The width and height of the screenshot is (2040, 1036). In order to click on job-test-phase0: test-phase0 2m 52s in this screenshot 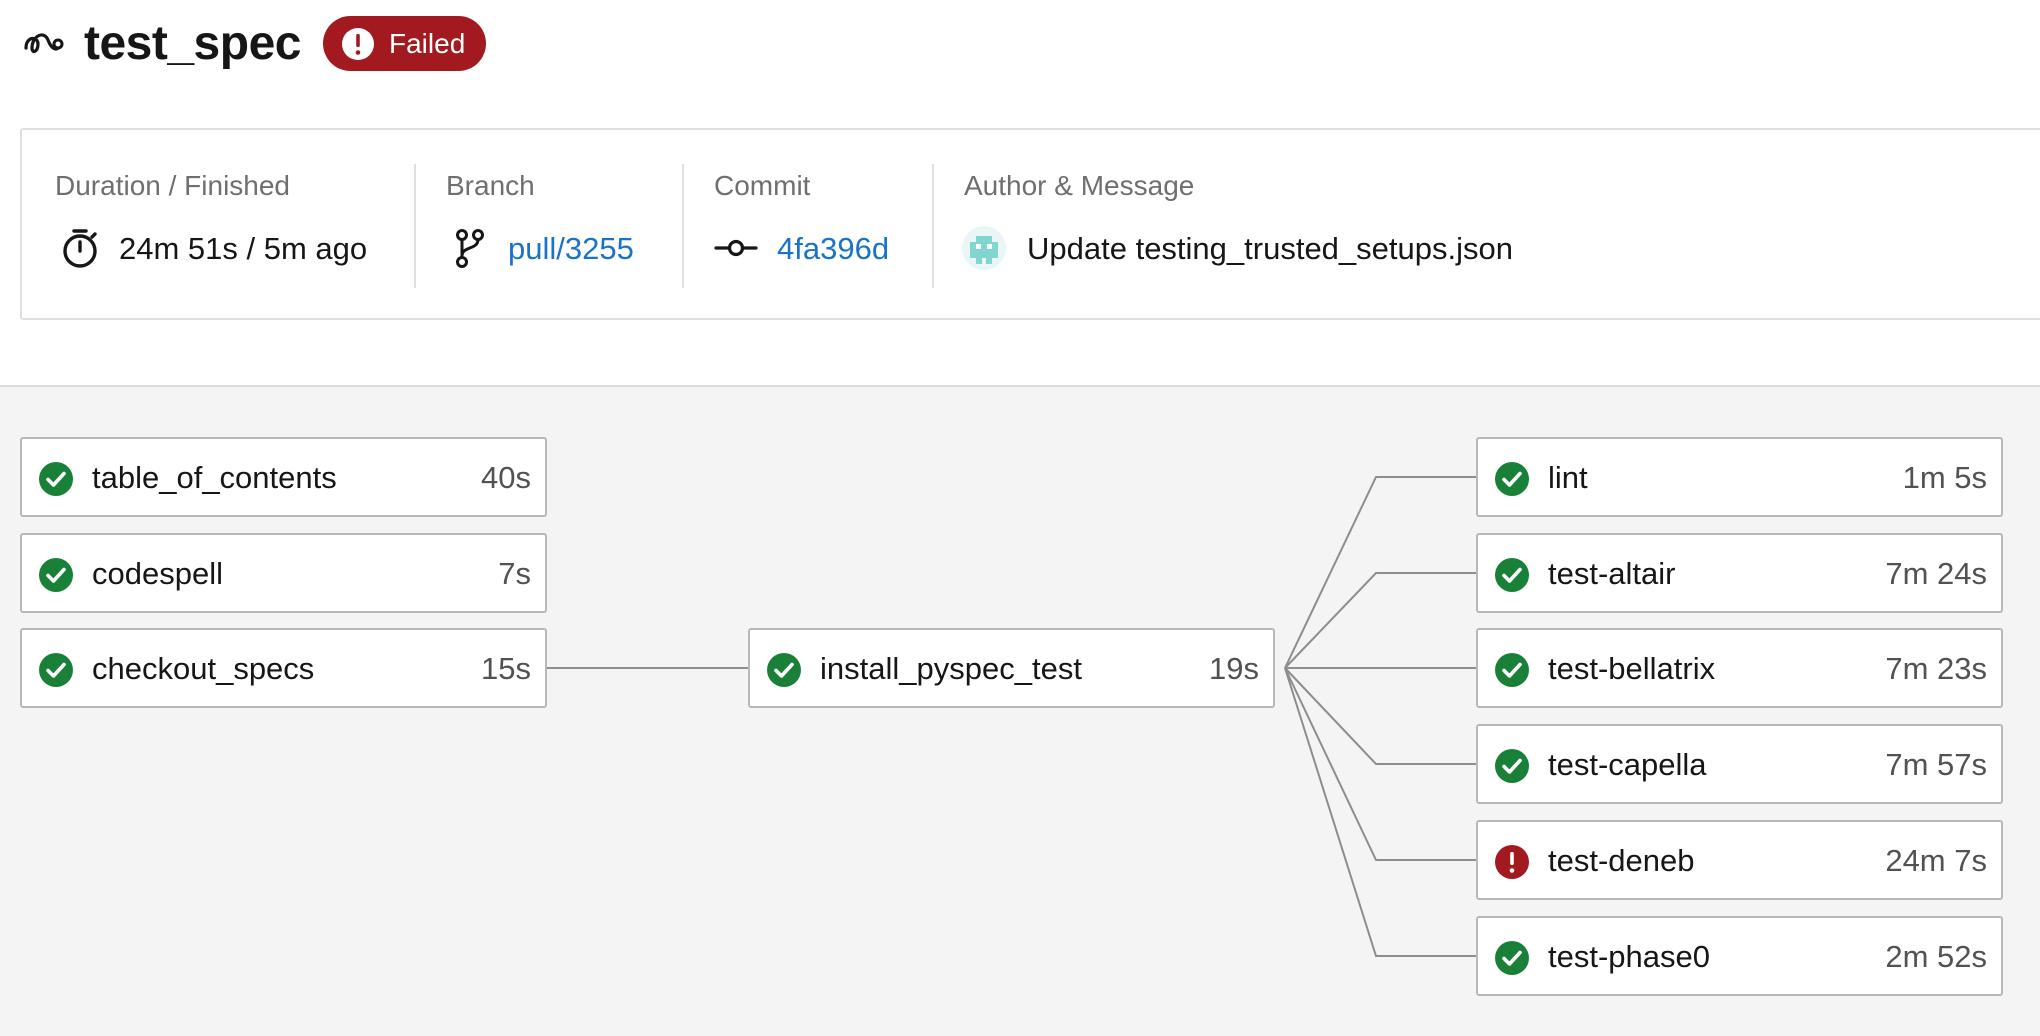, I will do `click(1739, 956)`.